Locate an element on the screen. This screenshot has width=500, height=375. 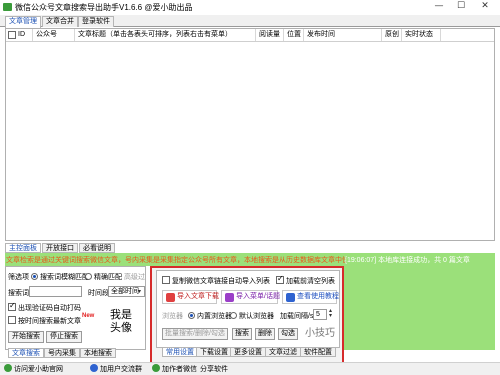
col-status: 实时状态 is located at coordinates (419, 35).